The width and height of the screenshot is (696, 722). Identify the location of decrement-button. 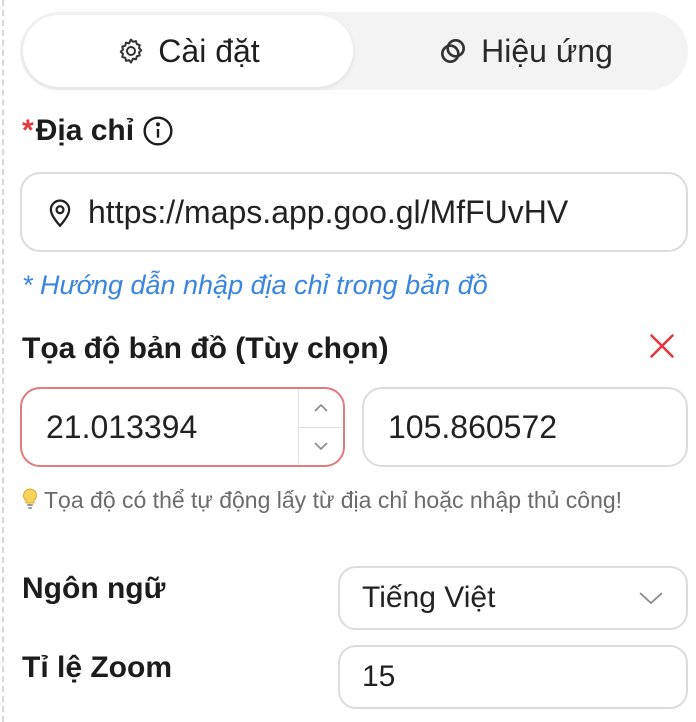
(321, 447).